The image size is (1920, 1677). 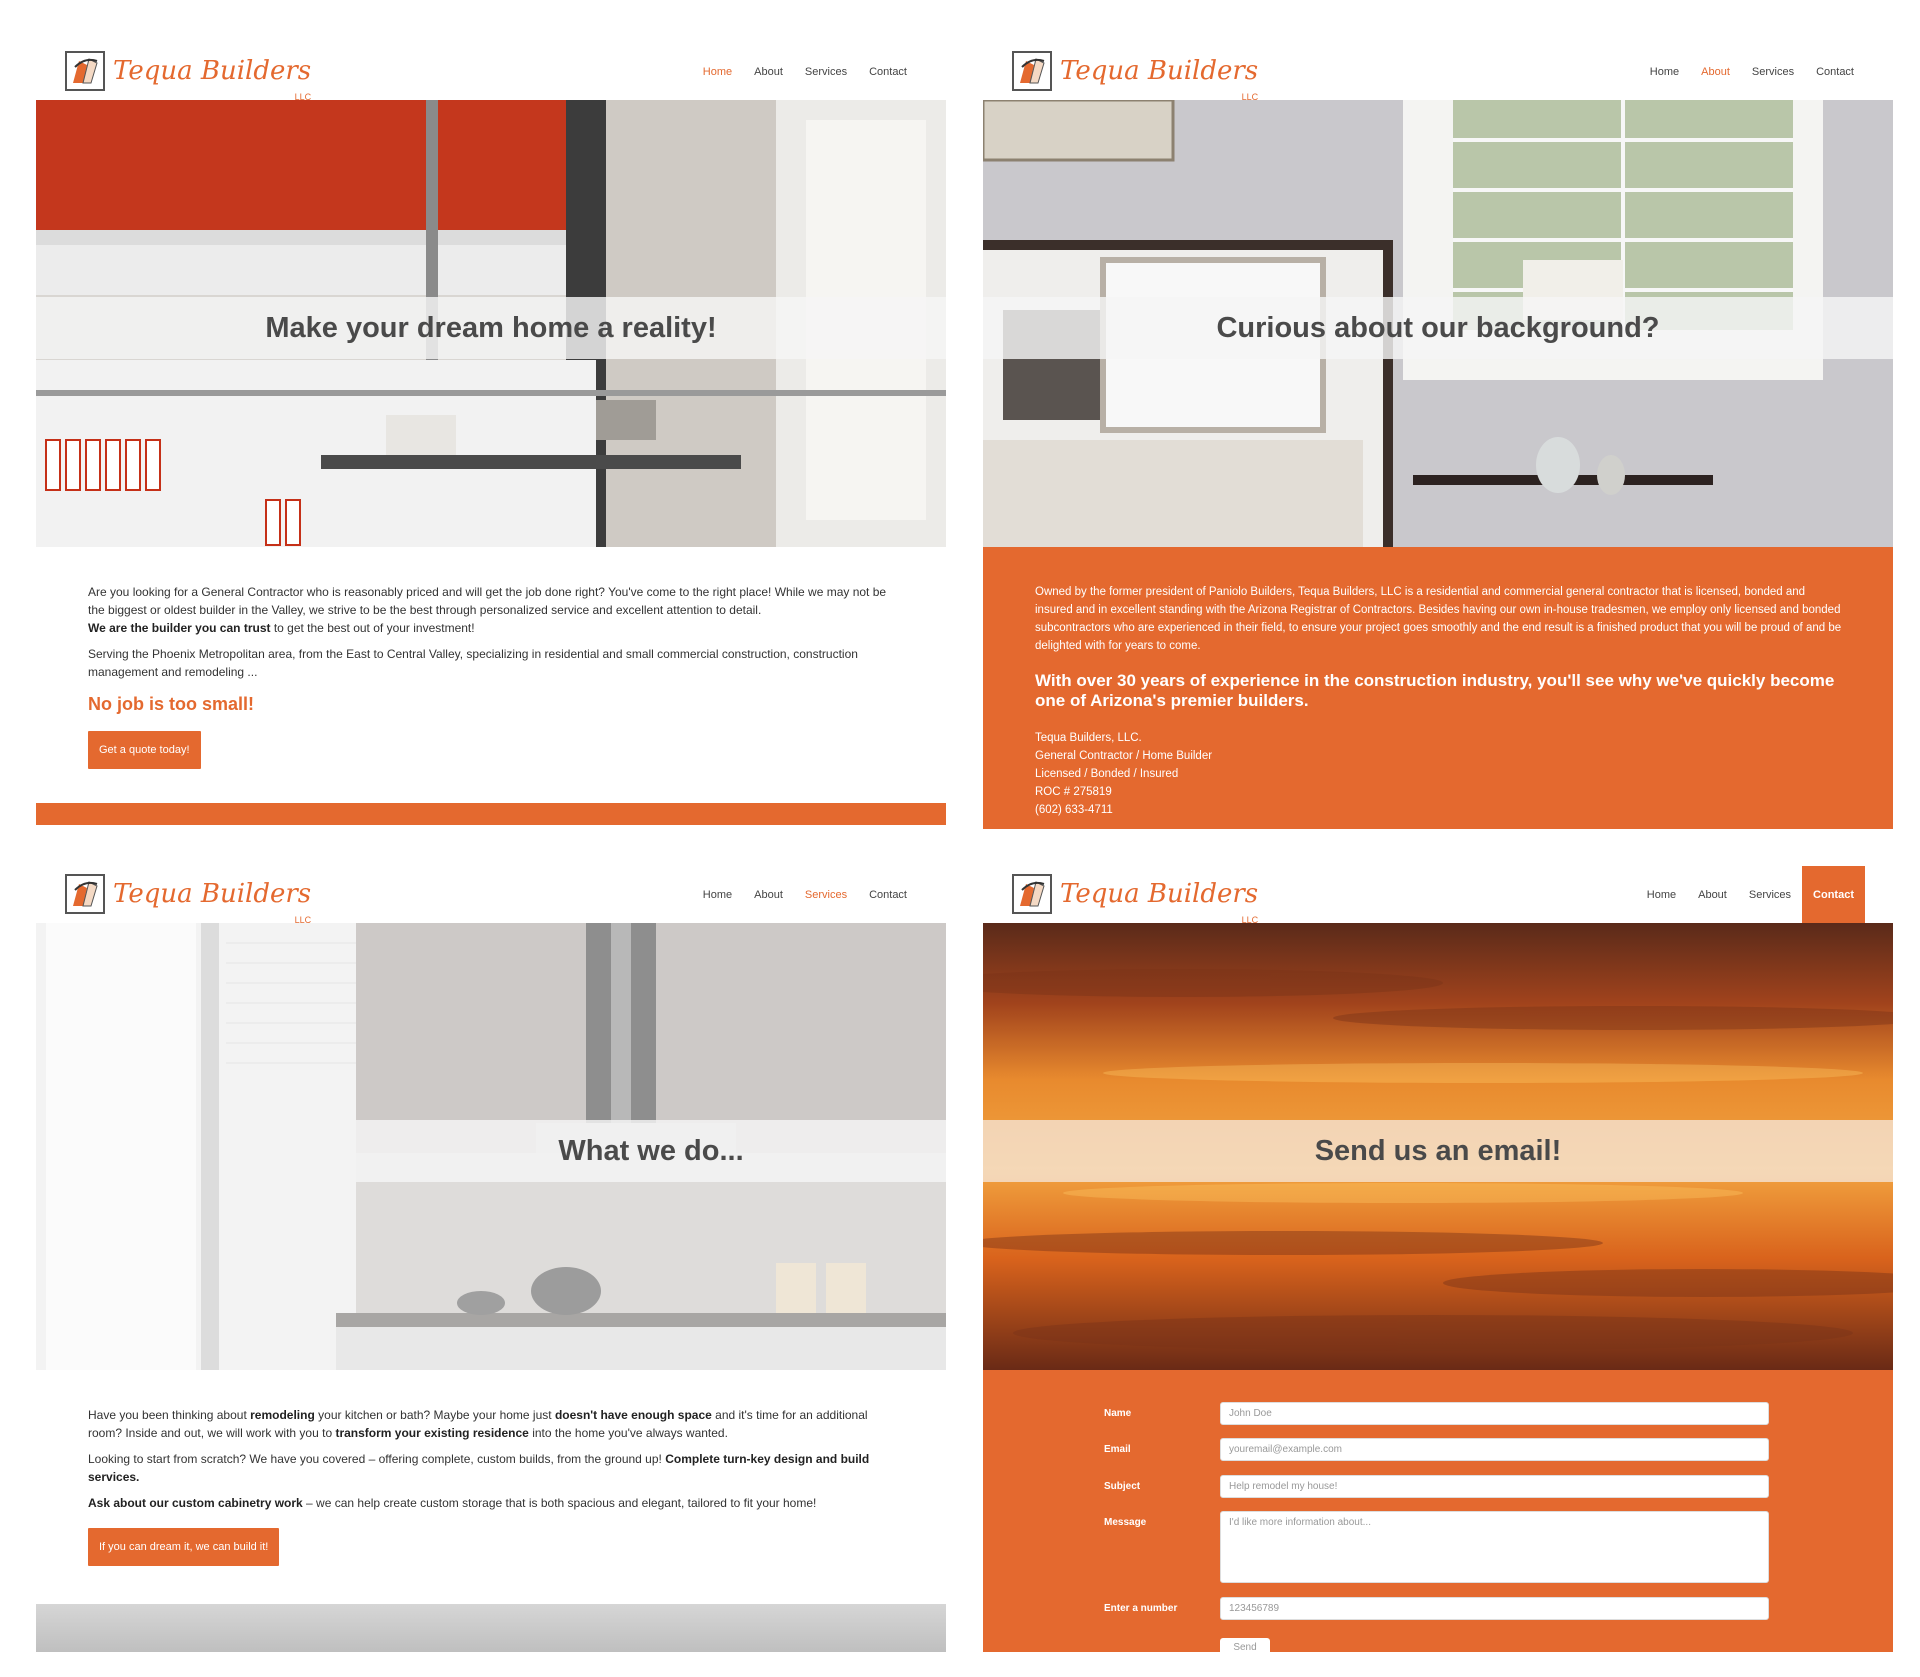 What do you see at coordinates (633, 1415) in the screenshot?
I see `bold-text: doesn't have enough space` at bounding box center [633, 1415].